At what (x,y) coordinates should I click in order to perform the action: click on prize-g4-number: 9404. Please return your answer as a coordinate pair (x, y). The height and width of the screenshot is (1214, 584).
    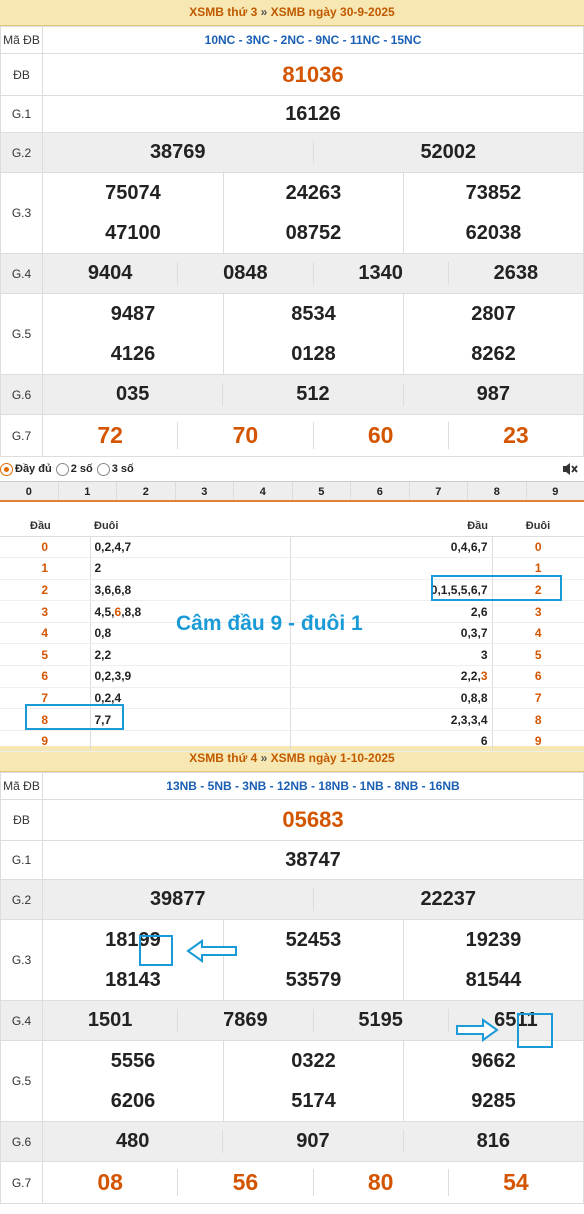
    Looking at the image, I should click on (110, 273).